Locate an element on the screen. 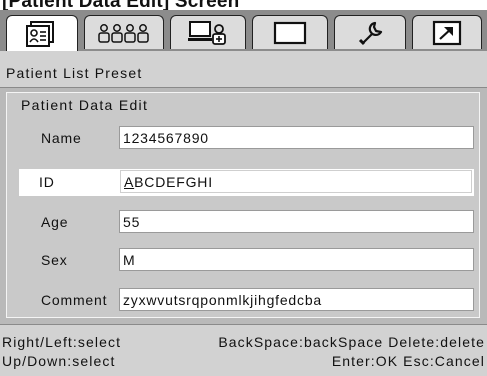  id-field: ABCDEFGHI is located at coordinates (296, 181).